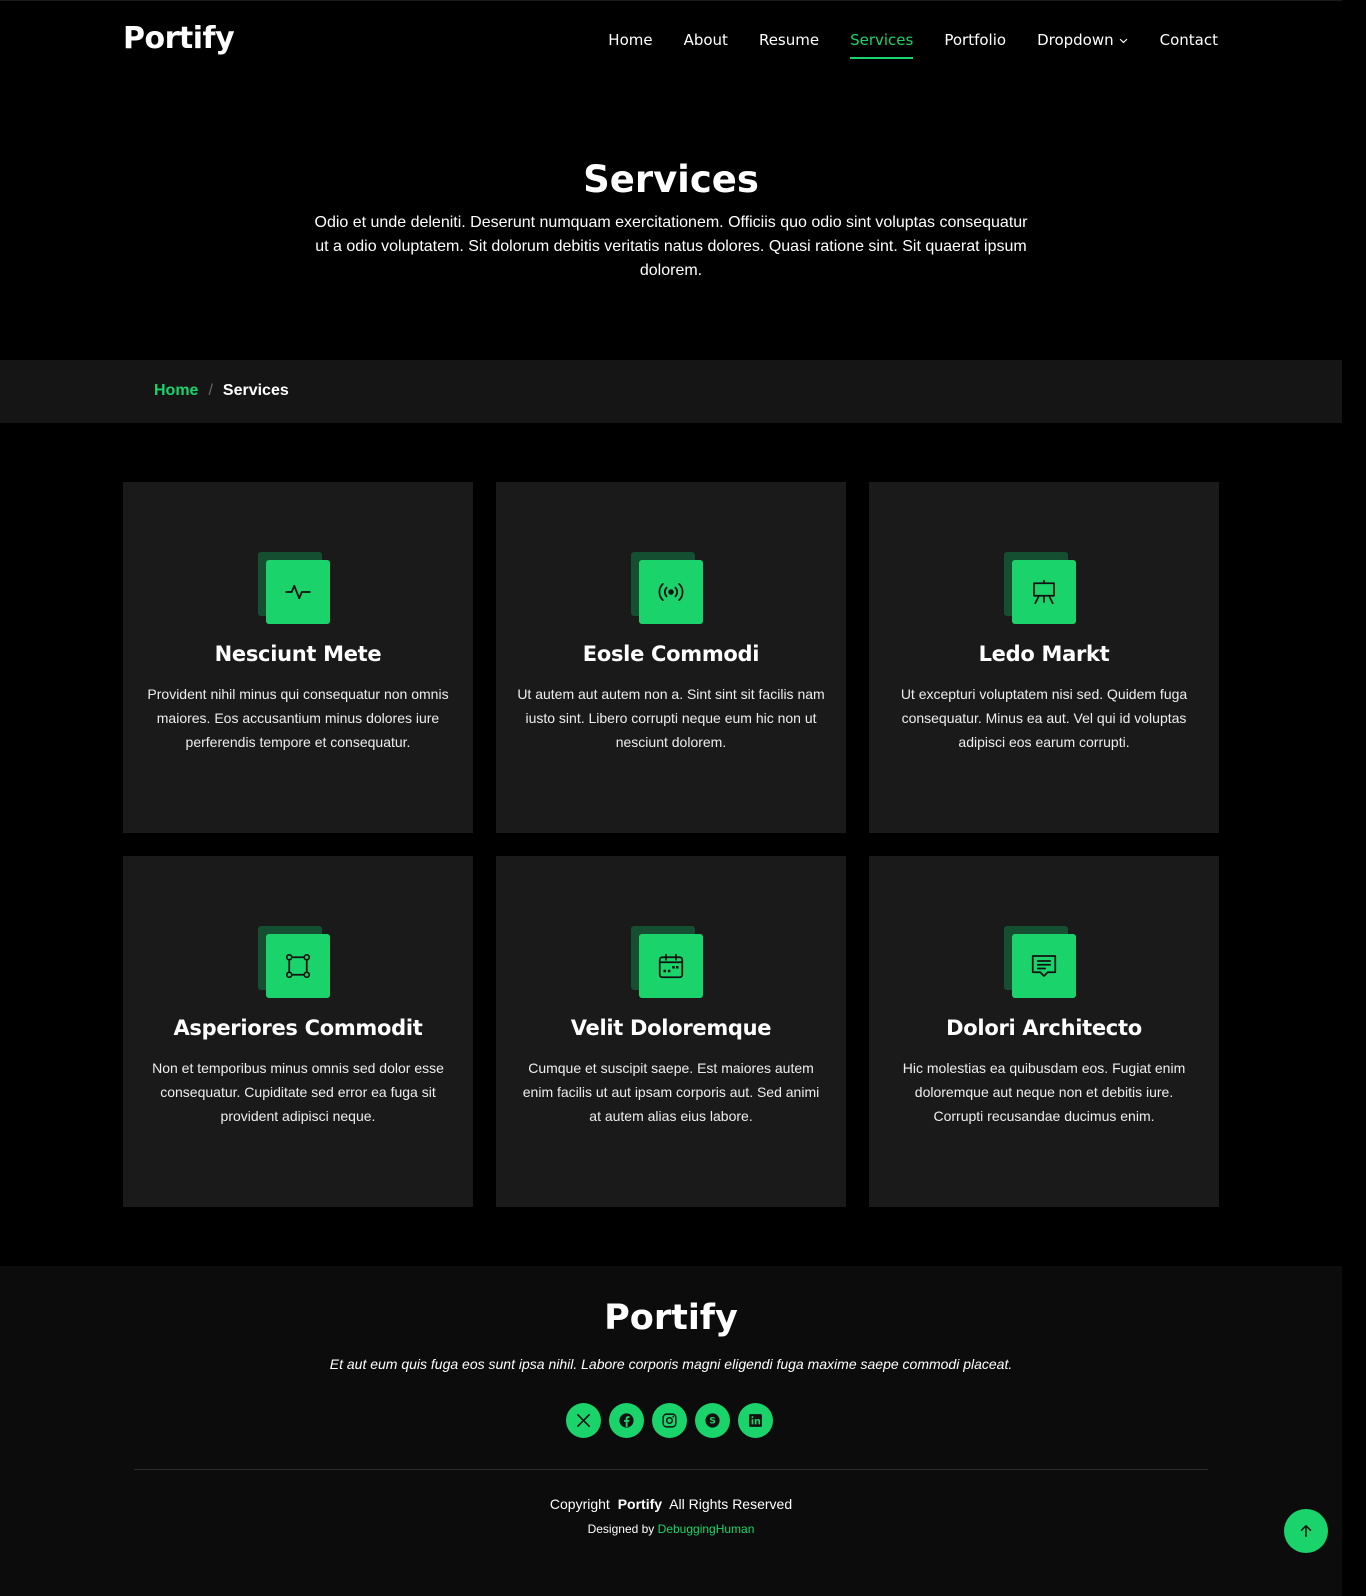 The image size is (1366, 1596). I want to click on designed-by: Designed by DebuggingHuman, so click(671, 1529).